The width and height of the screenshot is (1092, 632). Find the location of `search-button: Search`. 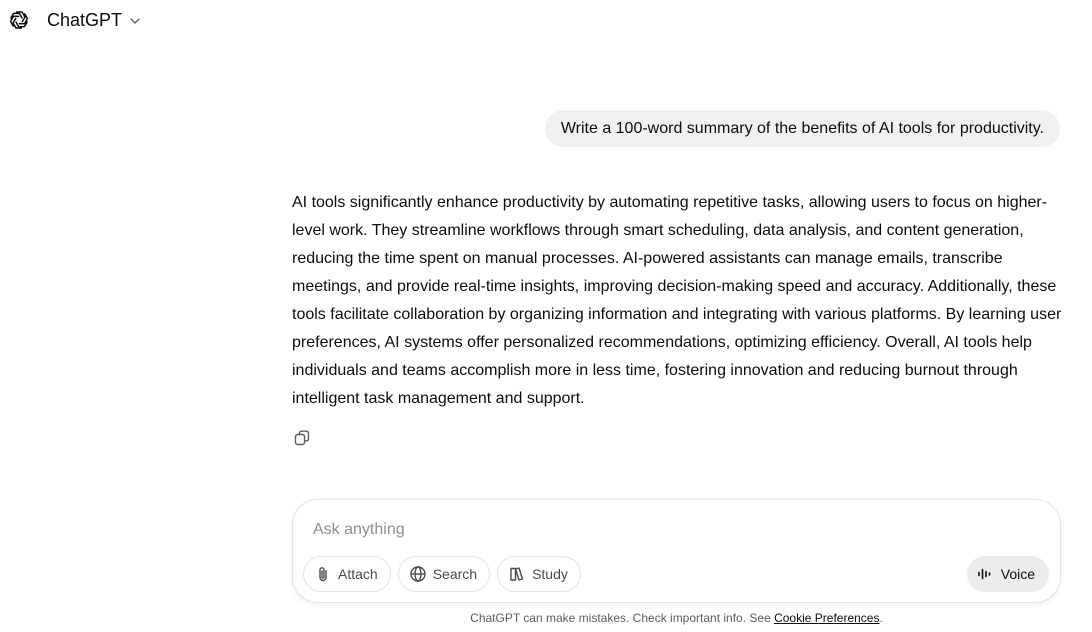

search-button: Search is located at coordinates (444, 574).